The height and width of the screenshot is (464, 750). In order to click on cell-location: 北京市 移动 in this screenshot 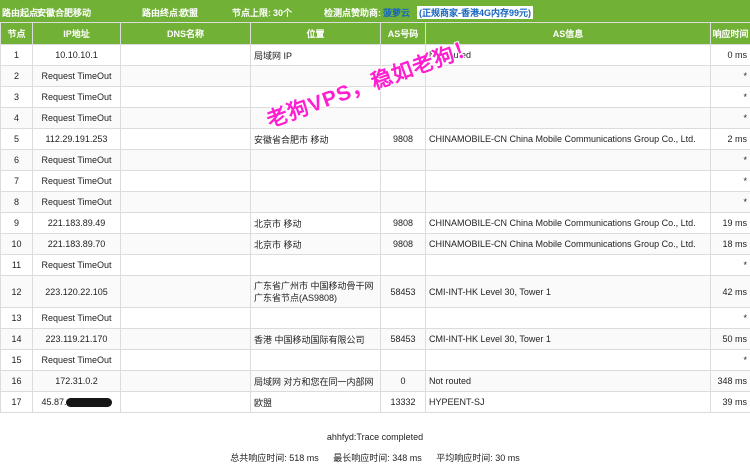, I will do `click(316, 244)`.